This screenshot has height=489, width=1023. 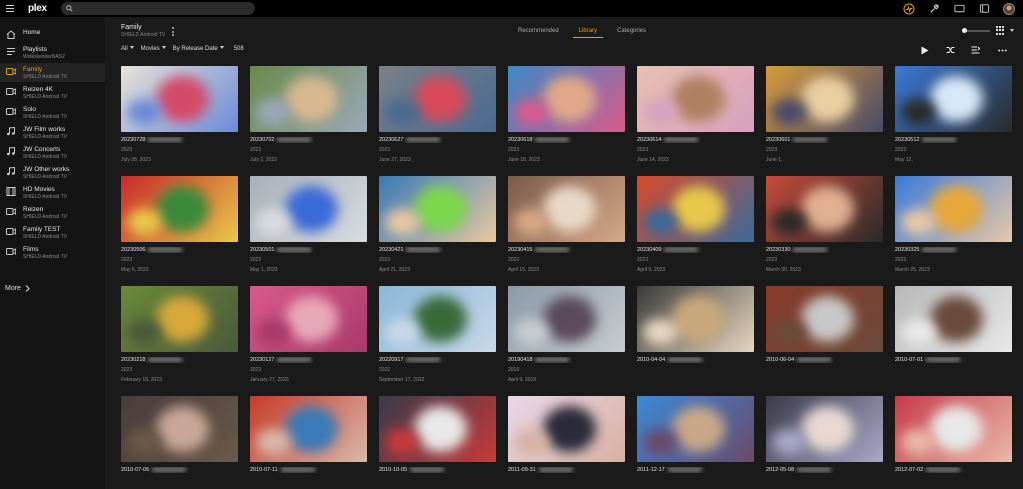 I want to click on tile-title: 2010-04-04, so click(x=695, y=360).